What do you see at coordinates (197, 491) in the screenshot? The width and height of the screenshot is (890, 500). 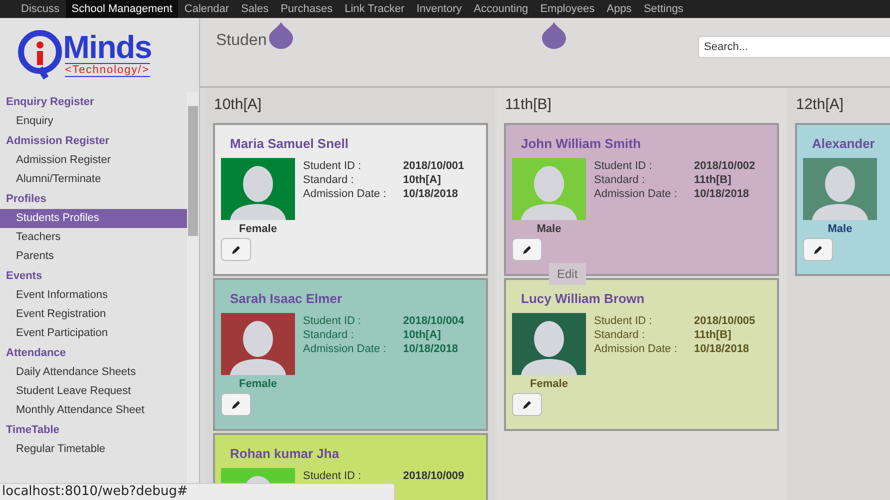 I see `url-status-tooltip: localhost:8010/web?debug#` at bounding box center [197, 491].